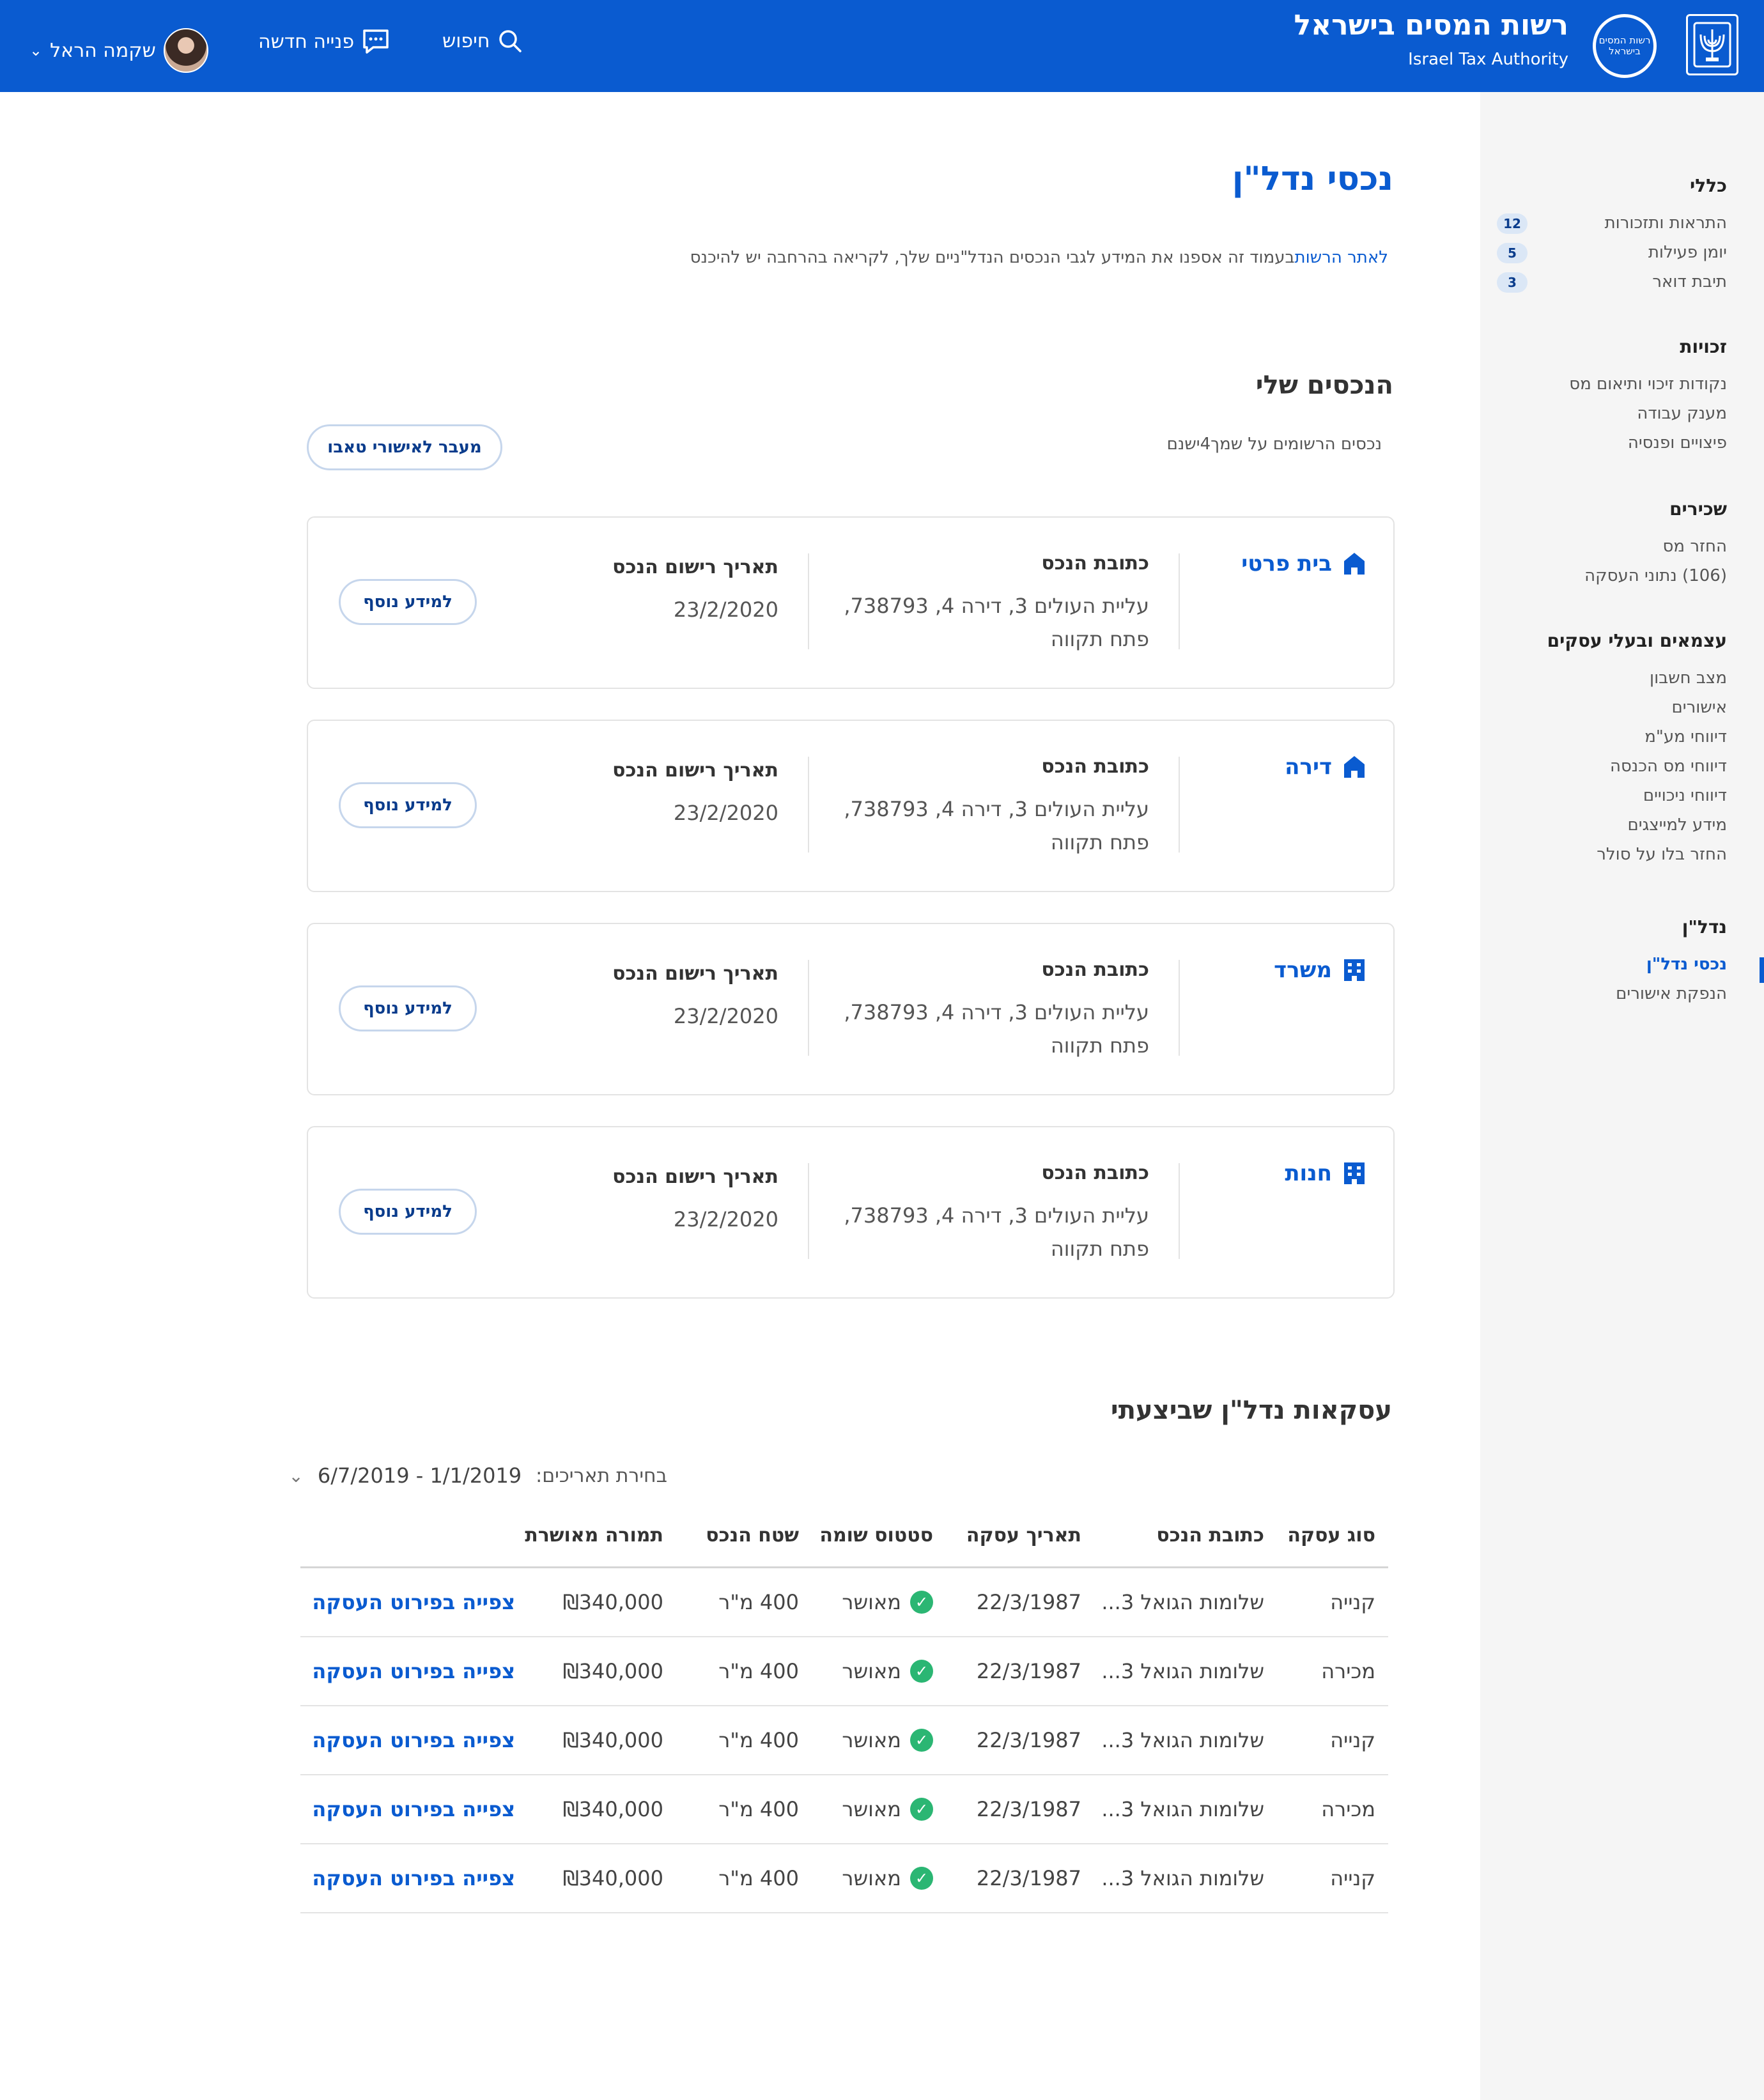 Image resolution: width=1764 pixels, height=2100 pixels. What do you see at coordinates (695, 1177) in the screenshot?
I see `registration-date-label: תאריך רישום הנכס` at bounding box center [695, 1177].